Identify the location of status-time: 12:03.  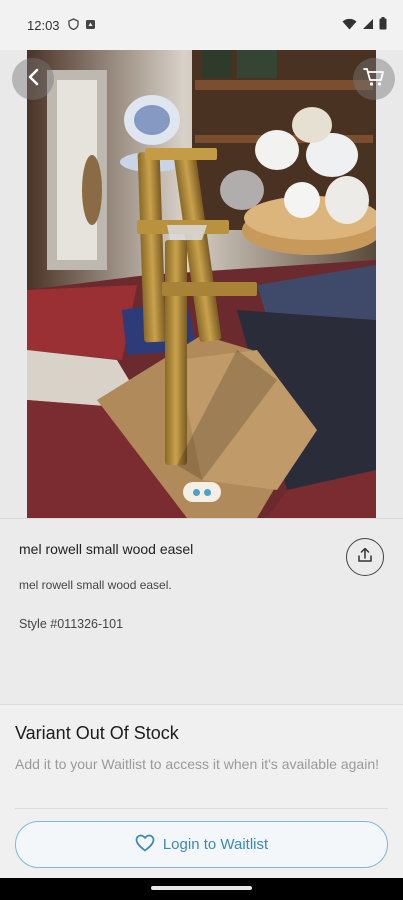
(43, 25).